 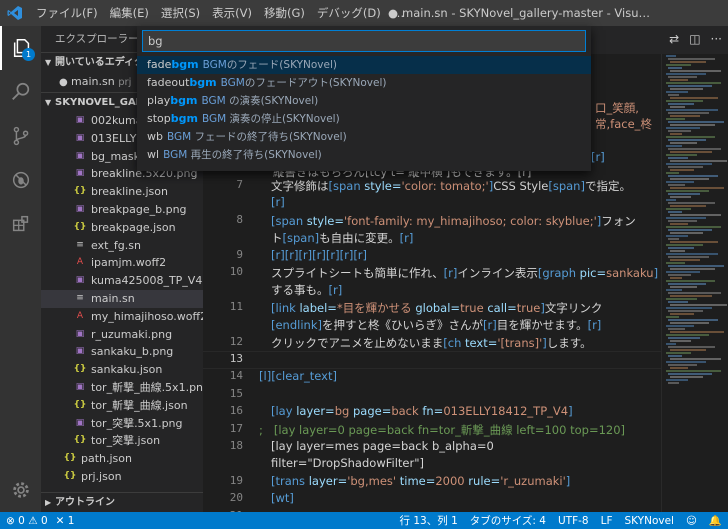 What do you see at coordinates (239, 254) in the screenshot?
I see `line-number: 9` at bounding box center [239, 254].